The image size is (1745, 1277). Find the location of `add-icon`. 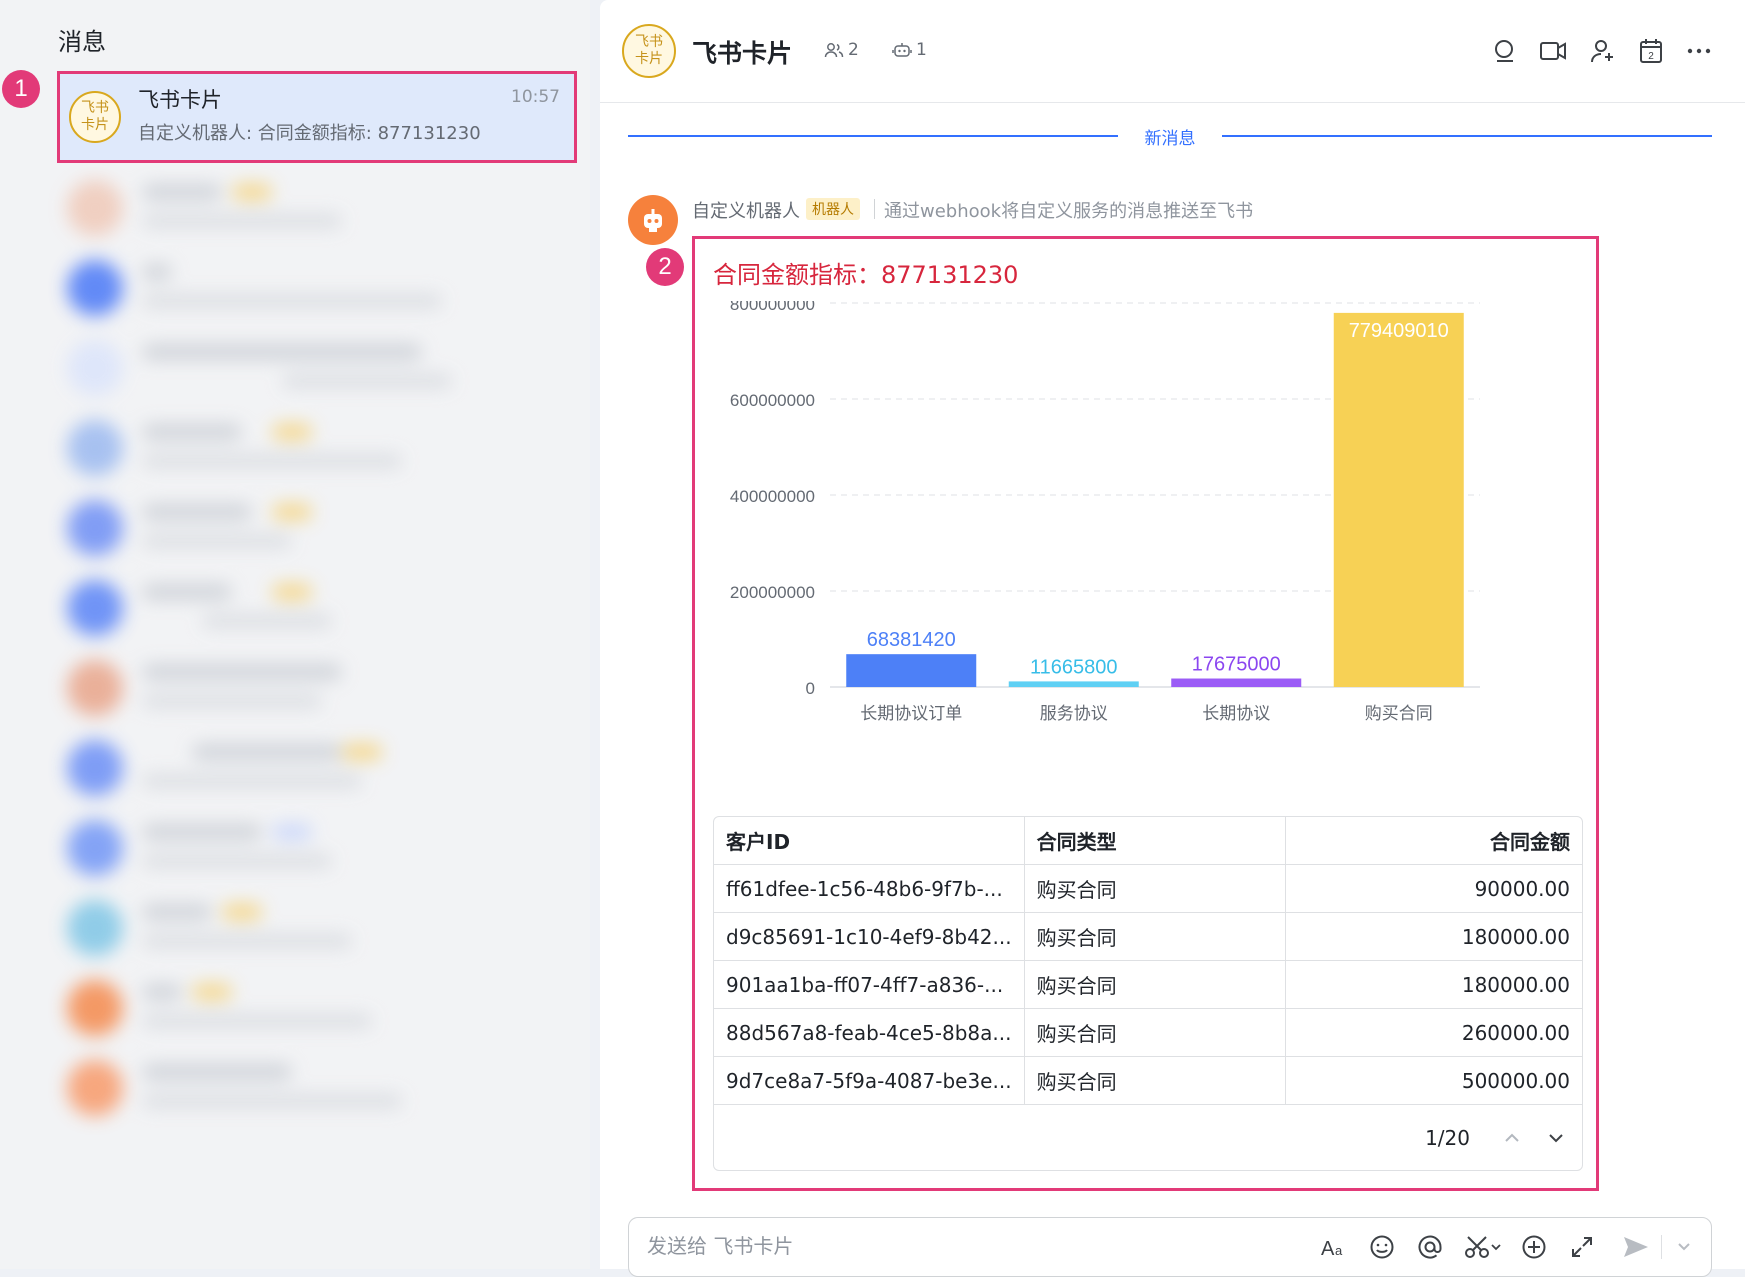

add-icon is located at coordinates (1534, 1247).